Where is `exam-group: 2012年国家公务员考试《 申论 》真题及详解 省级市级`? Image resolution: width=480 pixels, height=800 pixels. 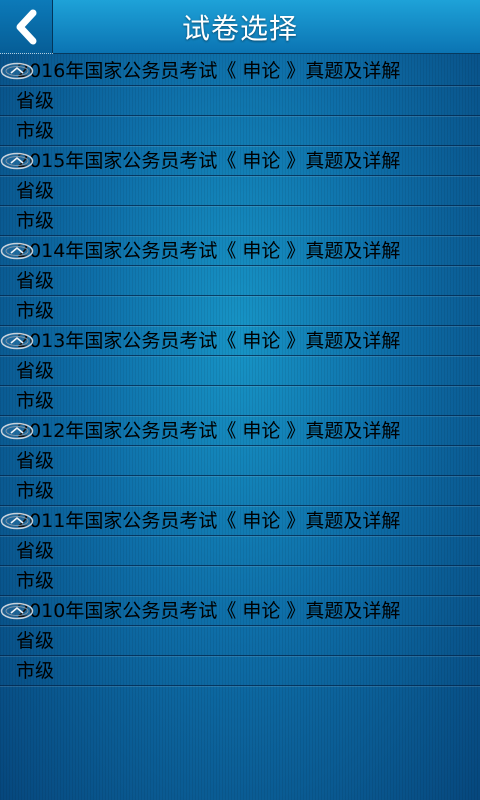 exam-group: 2012年国家公务员考试《 申论 》真题及详解 省级市级 is located at coordinates (240, 461).